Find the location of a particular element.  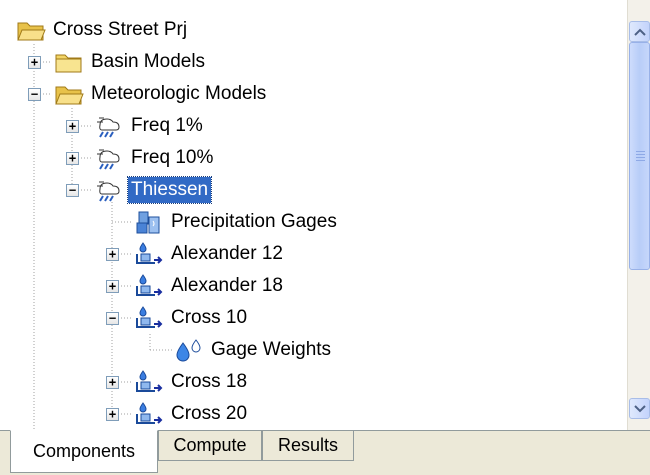

scroll-down-button is located at coordinates (639, 408).